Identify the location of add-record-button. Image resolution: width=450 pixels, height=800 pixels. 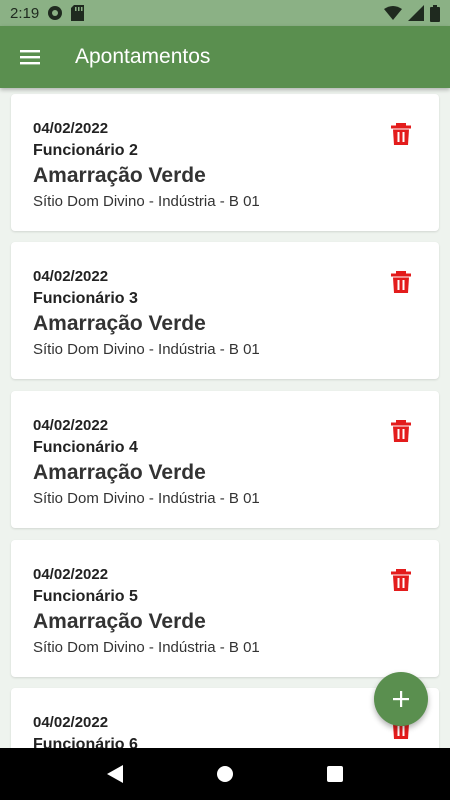
(401, 699).